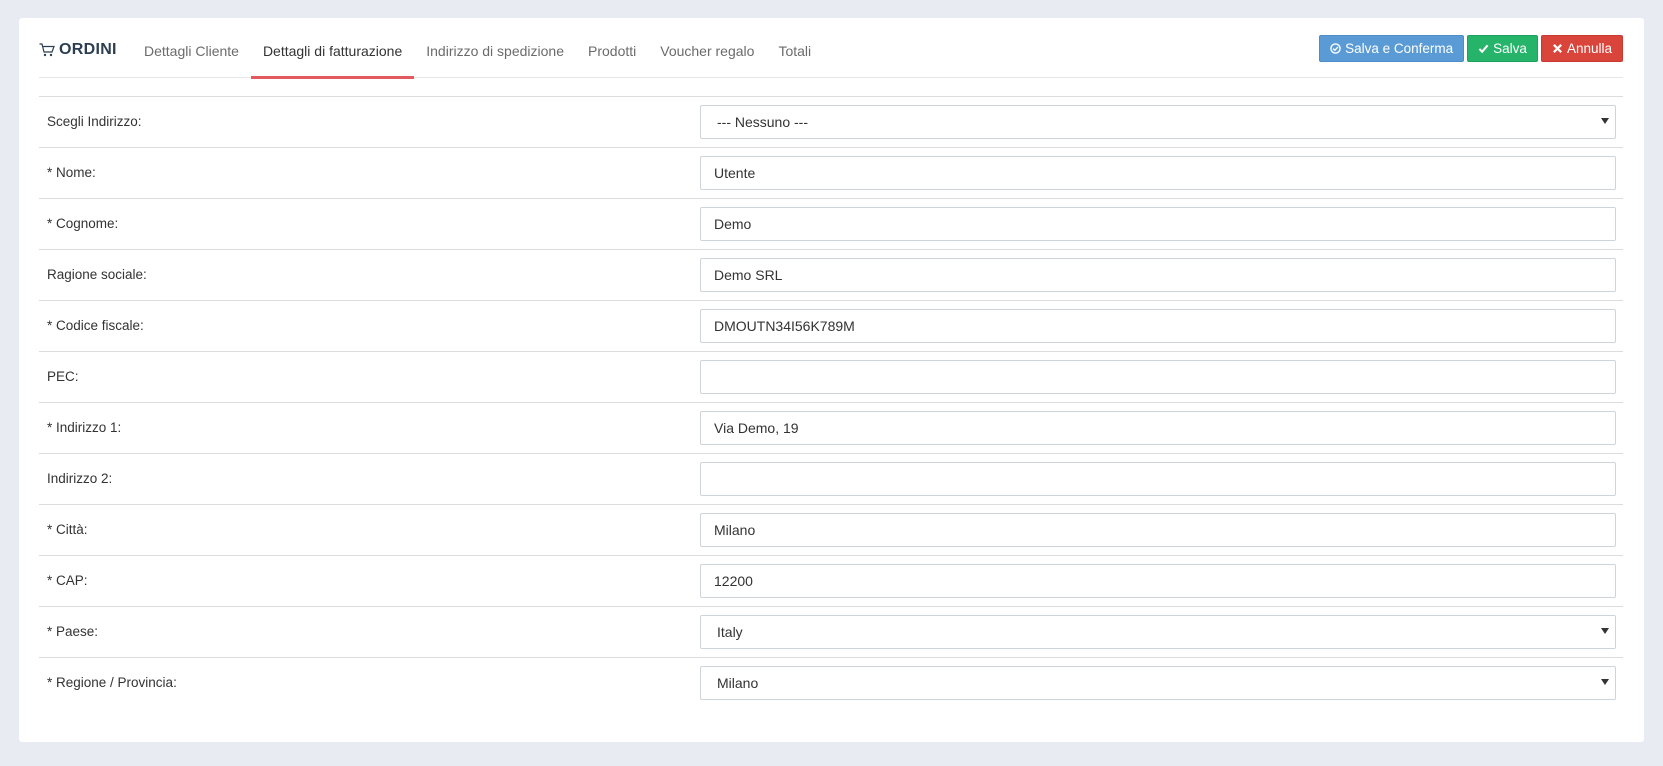 This screenshot has height=766, width=1663. I want to click on form-row-first-name: * Nome:, so click(831, 173).